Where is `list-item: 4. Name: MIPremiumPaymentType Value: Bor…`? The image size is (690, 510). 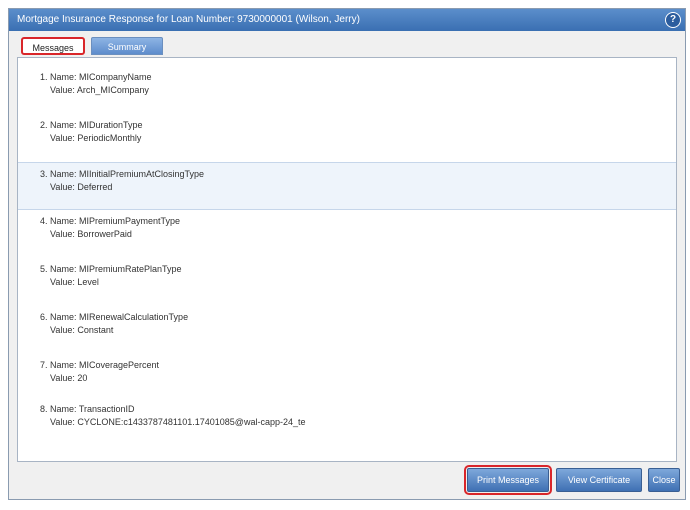
list-item: 4. Name: MIPremiumPaymentType Value: Bor… is located at coordinates (347, 234).